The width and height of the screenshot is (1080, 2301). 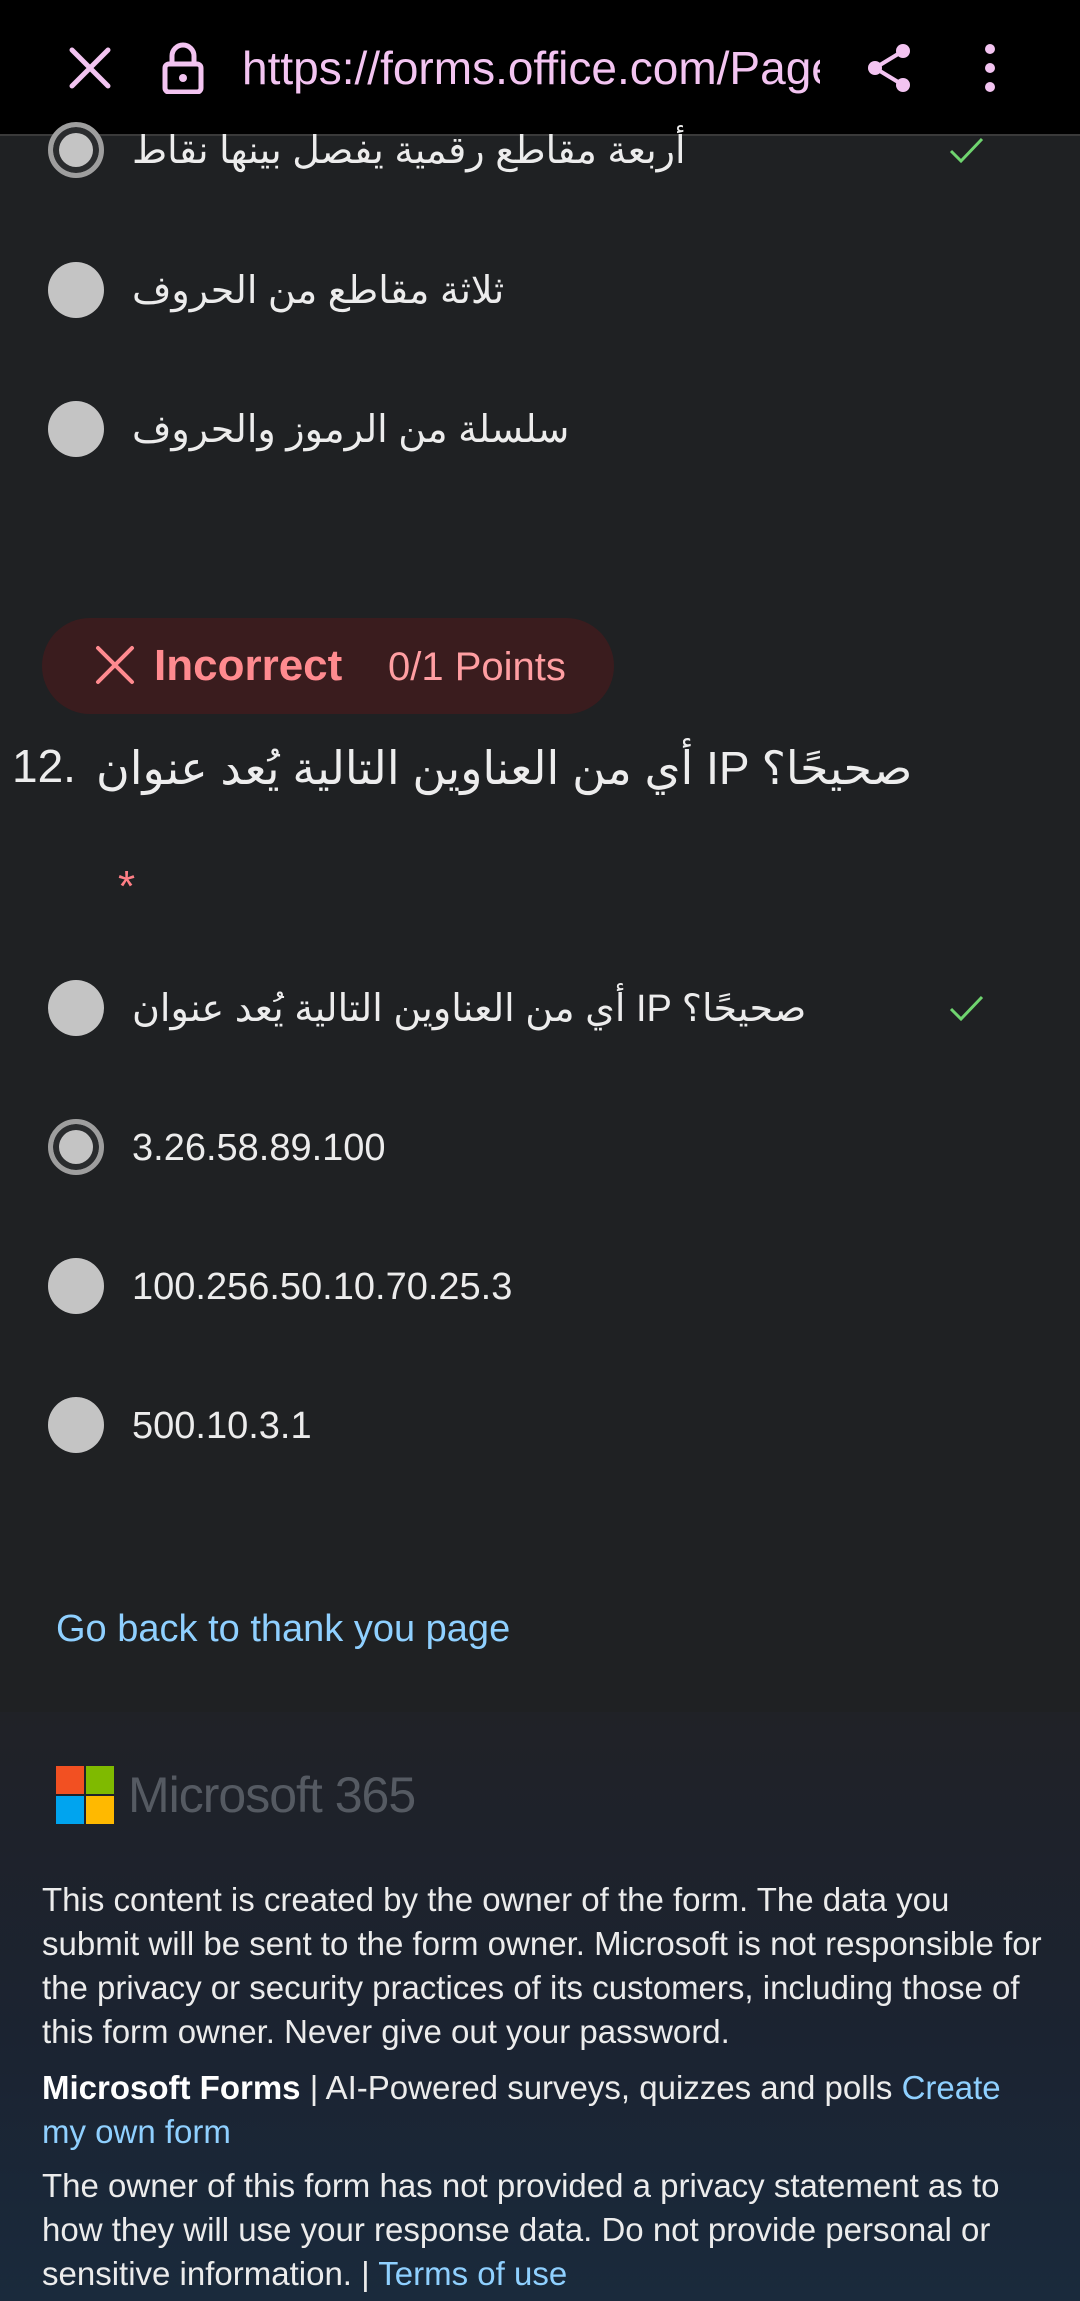 What do you see at coordinates (477, 667) in the screenshot?
I see `result-points: 0/1 Points` at bounding box center [477, 667].